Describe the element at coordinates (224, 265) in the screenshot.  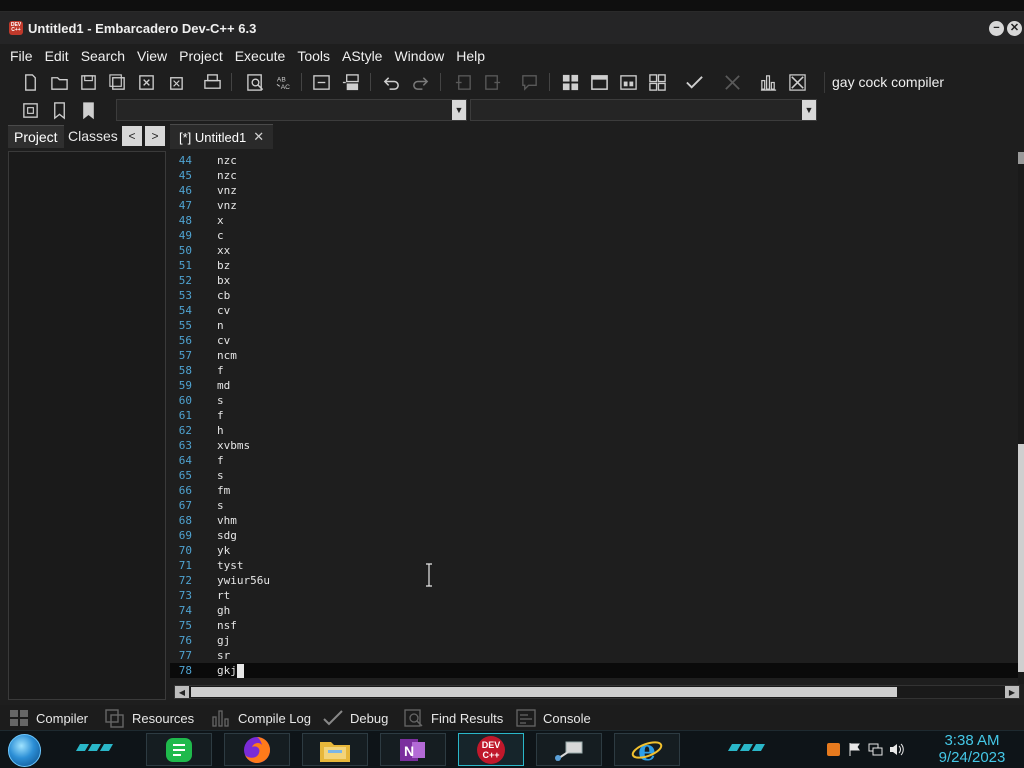
I see `code-line: bz` at that location.